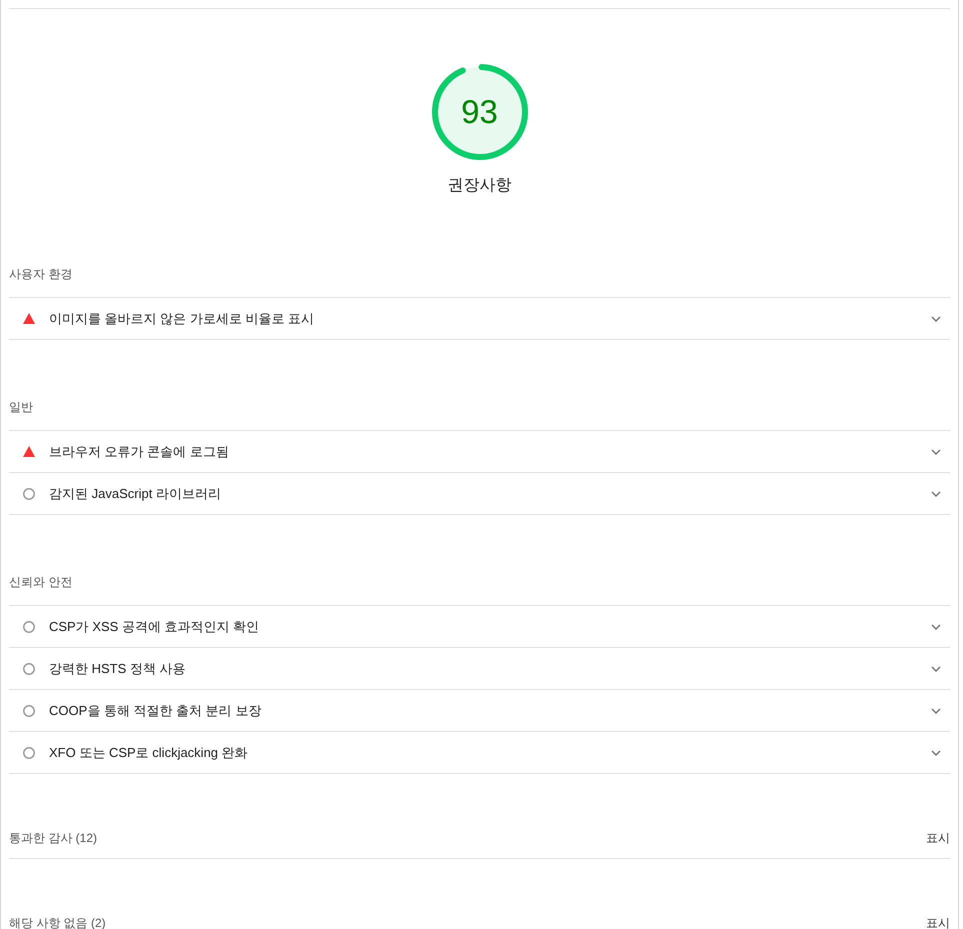 This screenshot has width=963, height=929. Describe the element at coordinates (479, 627) in the screenshot. I see `audit-row: CSP가 XSS 공격에 효과적인지 확인` at that location.